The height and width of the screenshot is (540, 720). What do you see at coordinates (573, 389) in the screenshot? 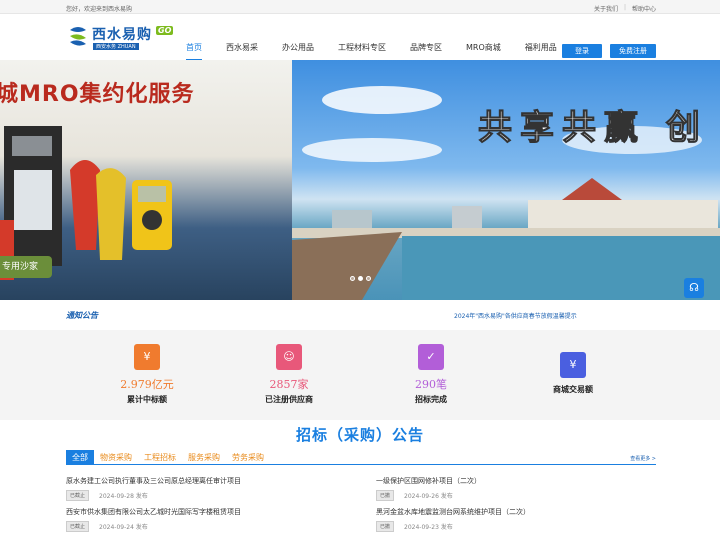
I see `stat-label: 商城交易额` at bounding box center [573, 389].